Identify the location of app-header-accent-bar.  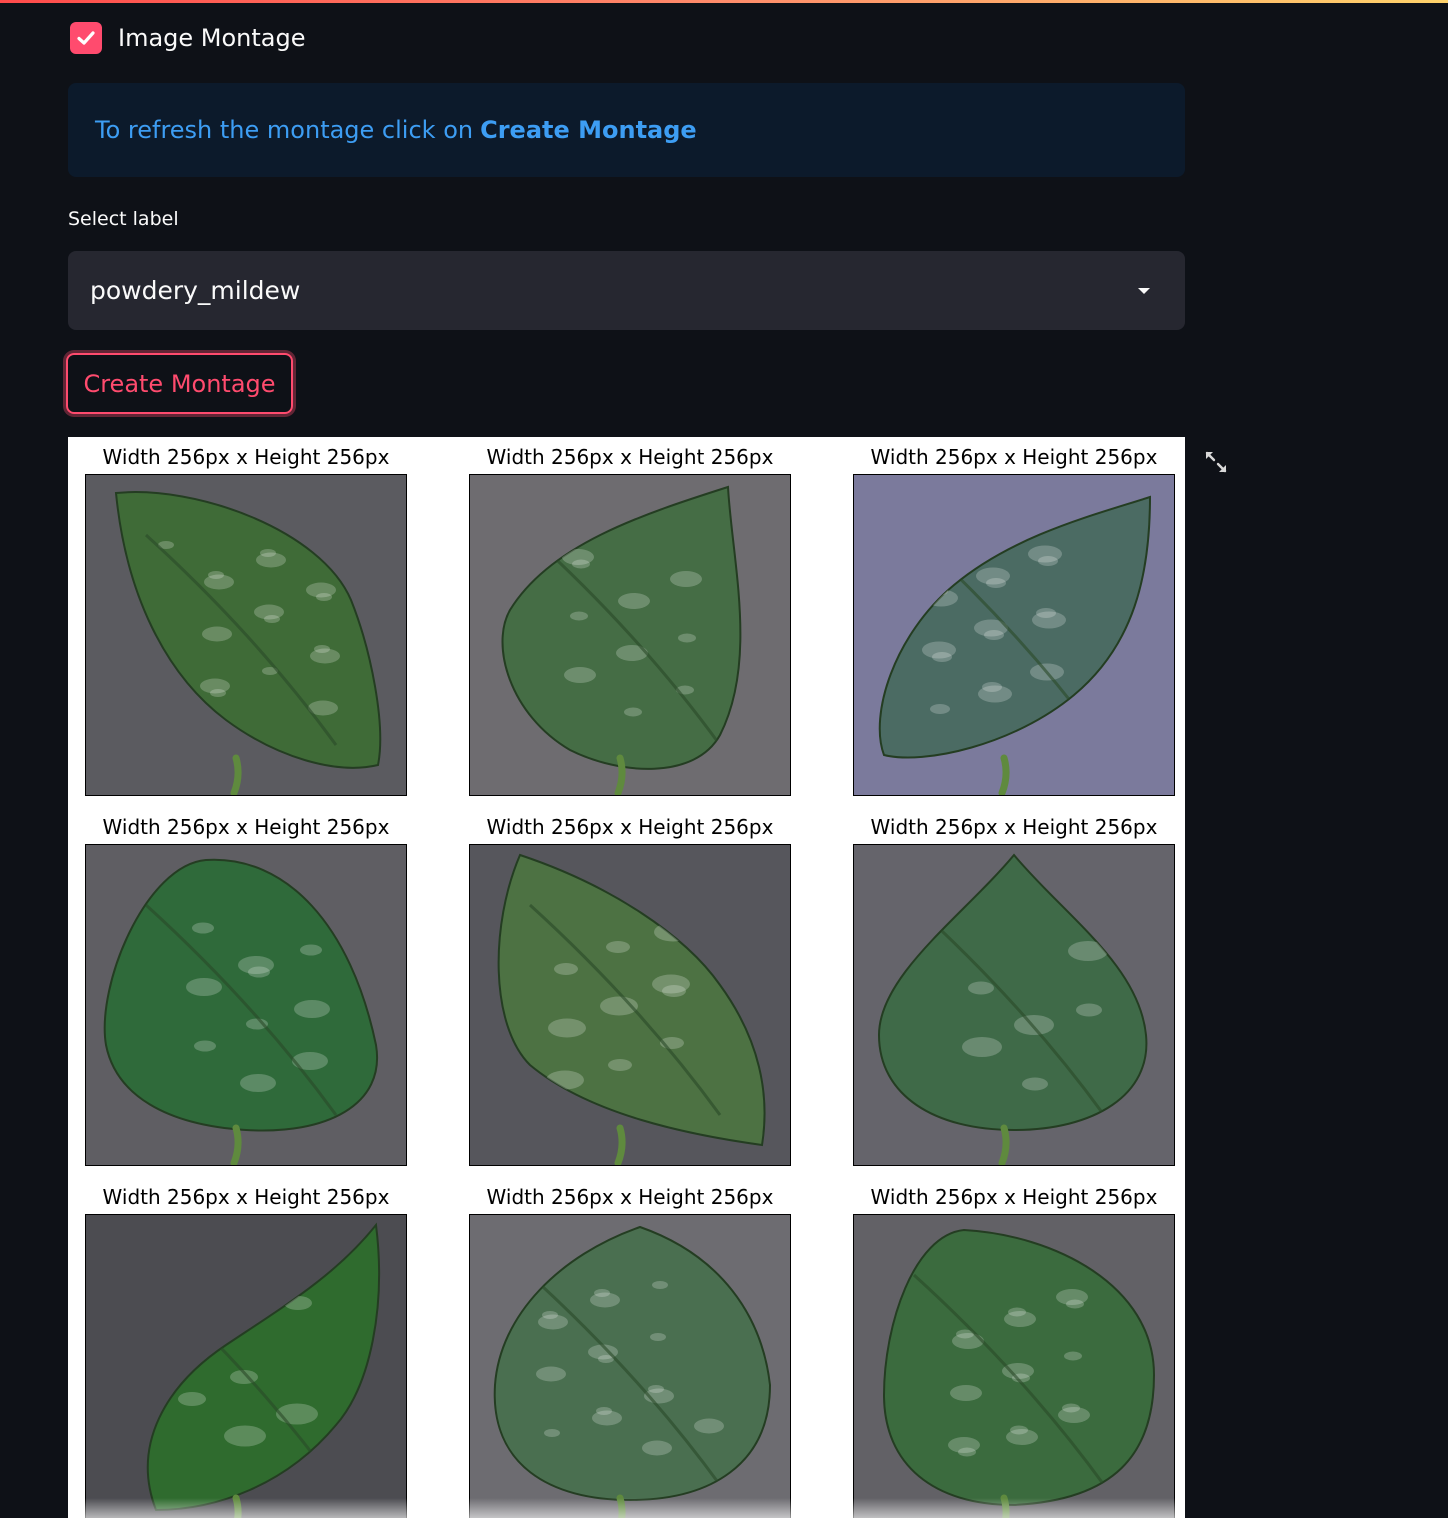
(724, 1).